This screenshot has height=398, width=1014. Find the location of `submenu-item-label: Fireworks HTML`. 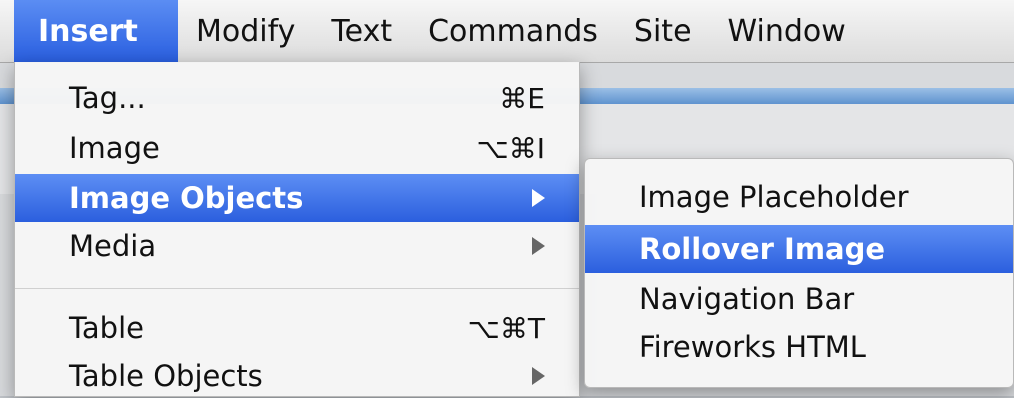

submenu-item-label: Fireworks HTML is located at coordinates (752, 347).